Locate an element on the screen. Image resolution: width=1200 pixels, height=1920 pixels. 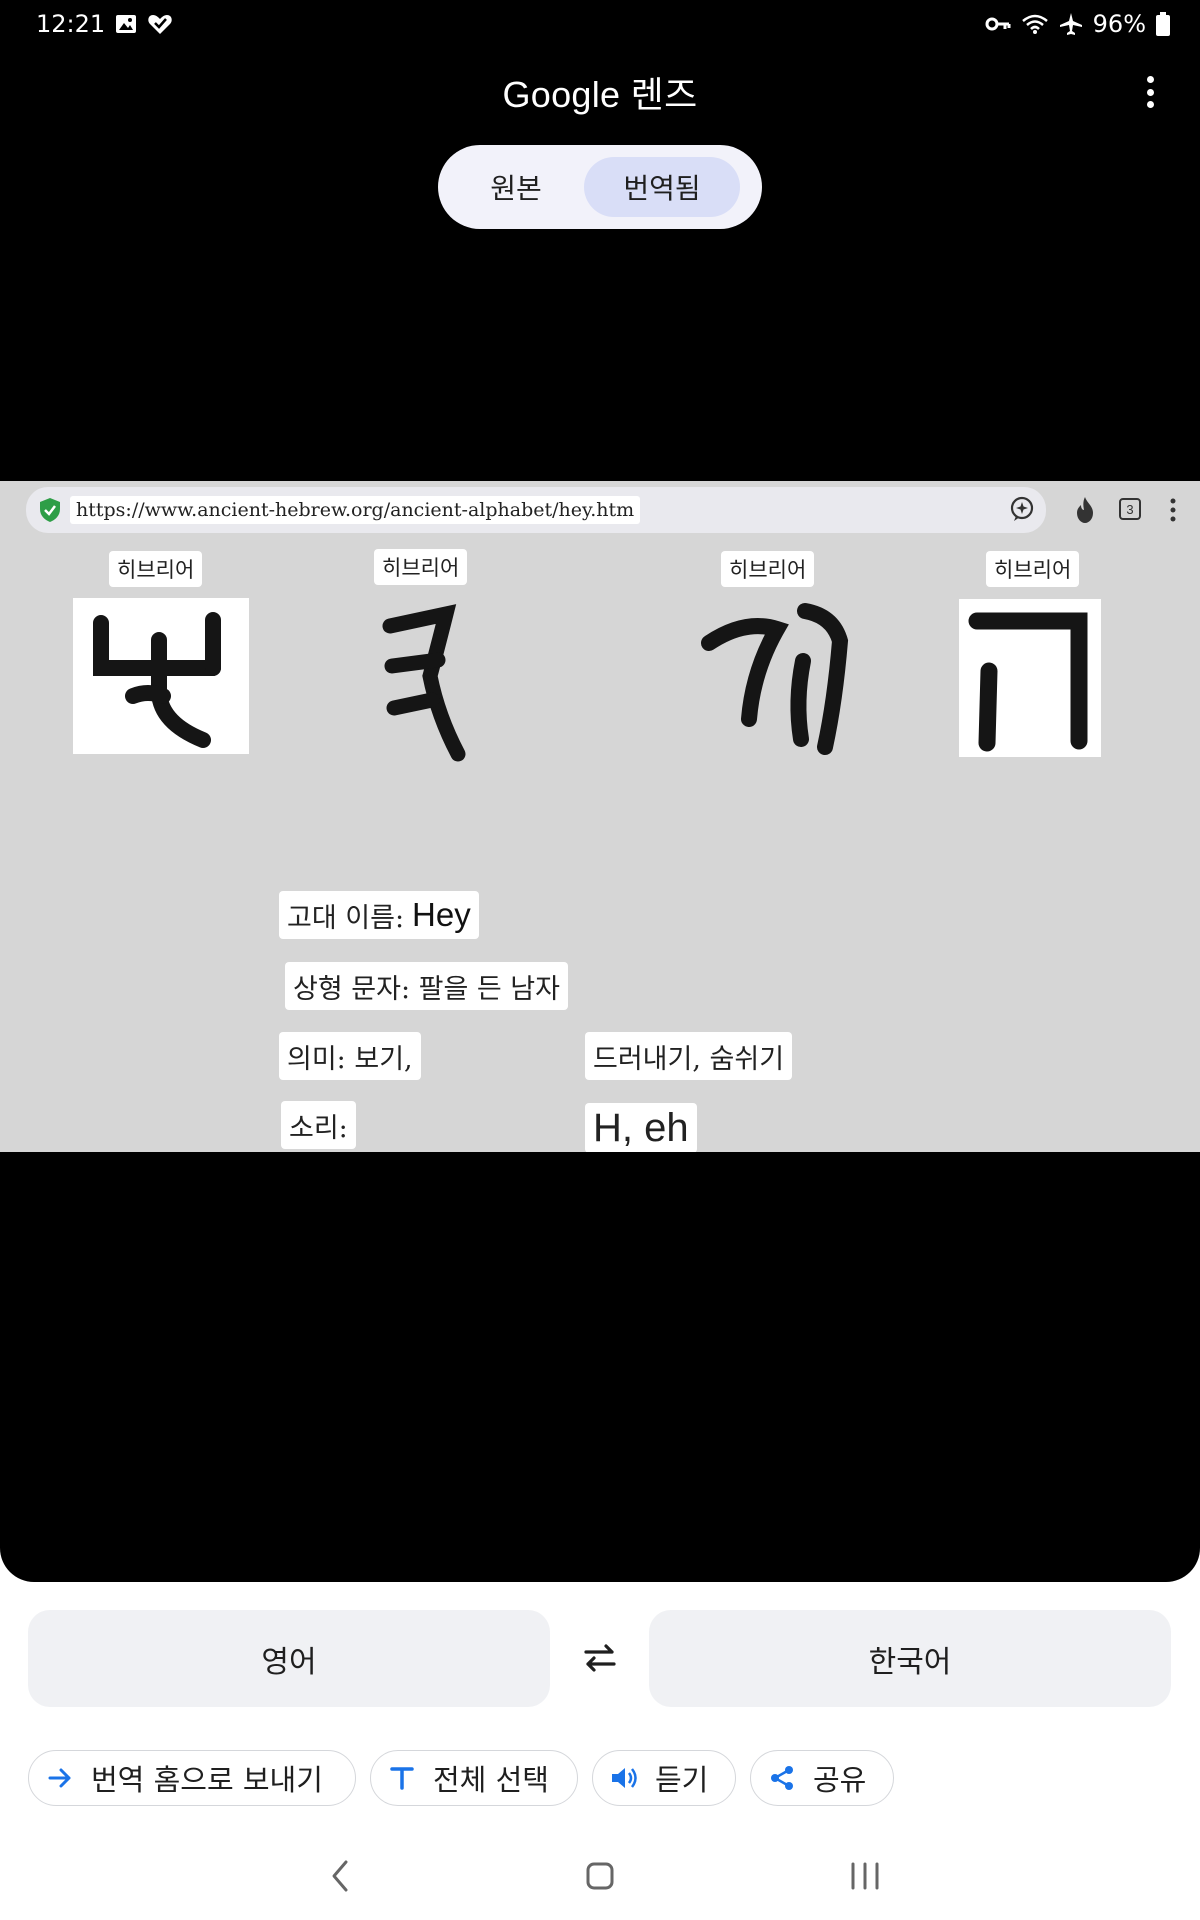
swap-languages-icon is located at coordinates (600, 1658).